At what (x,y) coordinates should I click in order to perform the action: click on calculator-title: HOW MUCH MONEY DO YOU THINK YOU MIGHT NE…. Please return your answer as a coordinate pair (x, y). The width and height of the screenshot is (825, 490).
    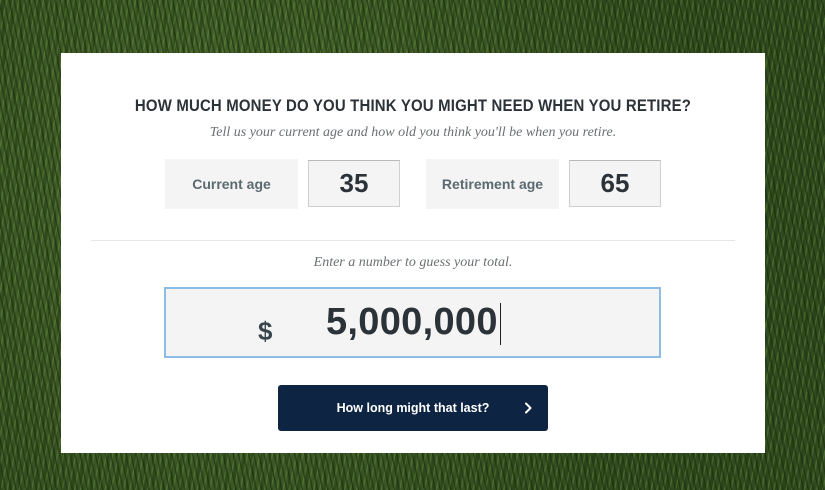
    Looking at the image, I should click on (413, 105).